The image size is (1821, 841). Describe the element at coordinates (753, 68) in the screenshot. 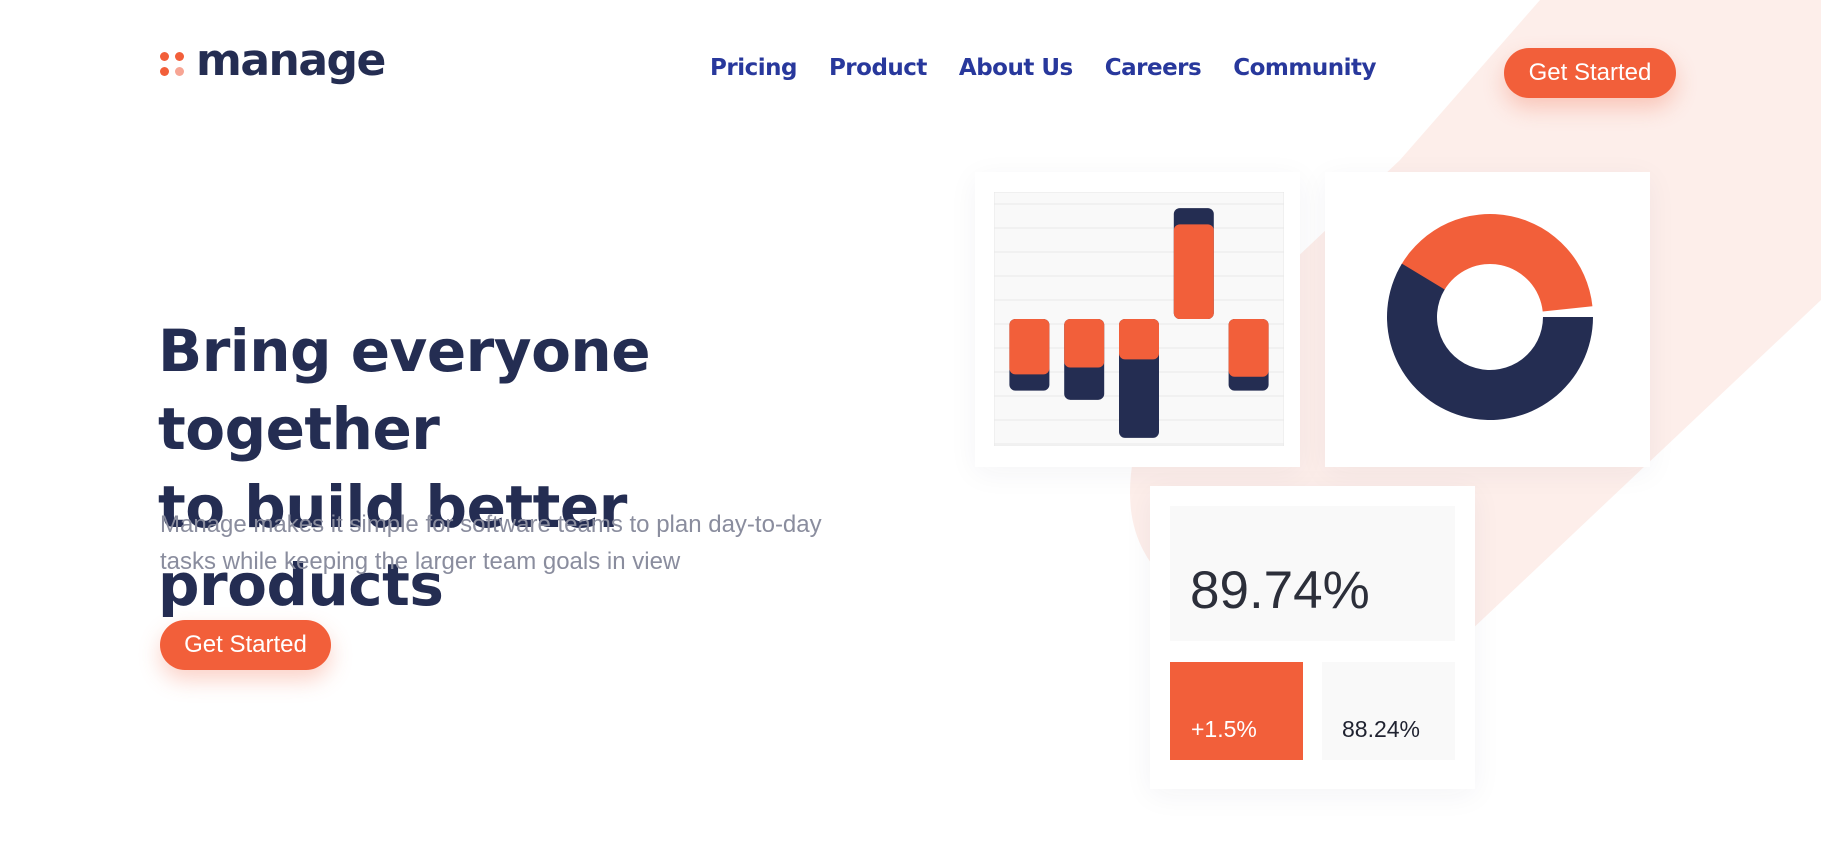

I see `nav-link-pricing: Pricing` at that location.